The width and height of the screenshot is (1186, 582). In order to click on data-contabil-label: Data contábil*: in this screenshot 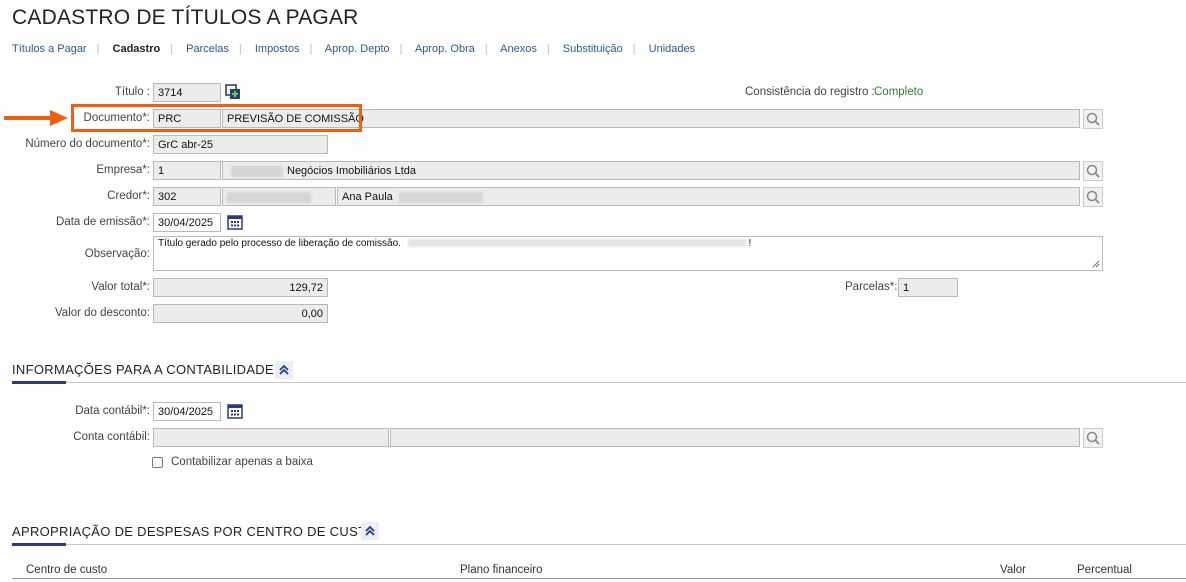, I will do `click(112, 411)`.